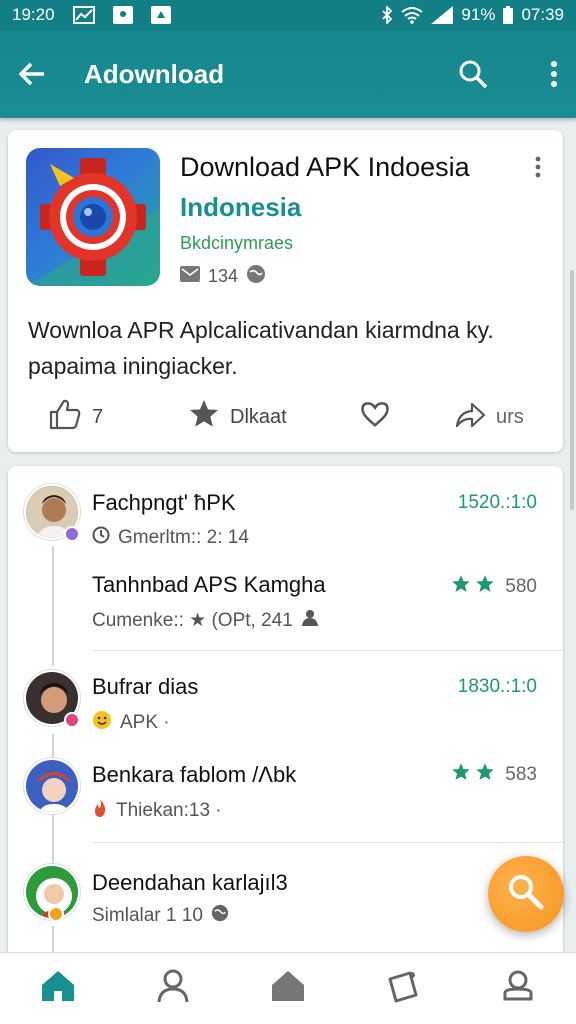 The height and width of the screenshot is (1024, 576). I want to click on avatar, so click(52, 786).